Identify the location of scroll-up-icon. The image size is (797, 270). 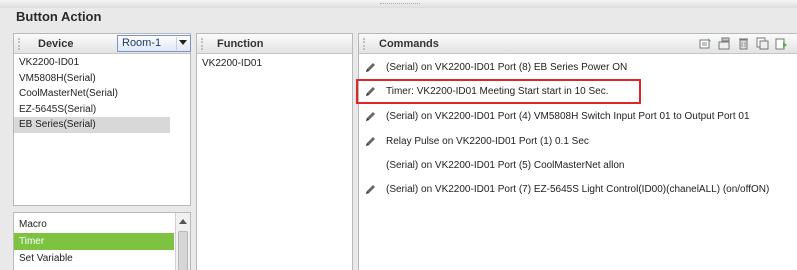
(183, 221).